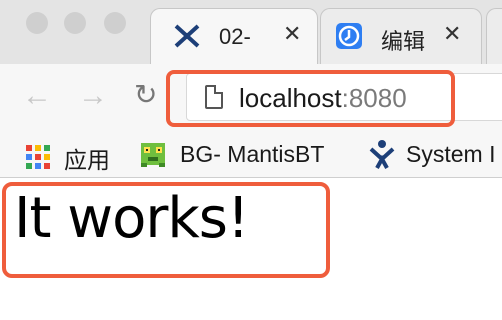 The image size is (502, 320). Describe the element at coordinates (349, 36) in the screenshot. I see `editor-favicon-icon` at that location.